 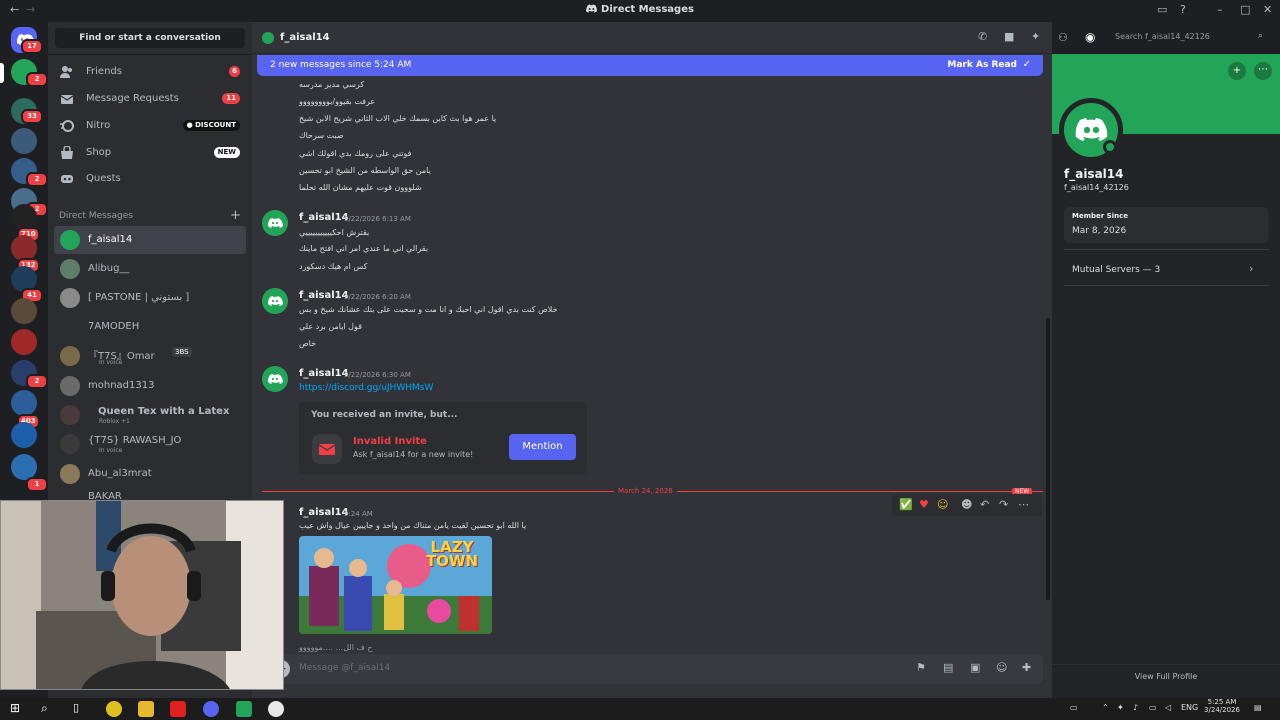 I want to click on dm-search-input: Search f_aisal14_42126 ⌕, so click(x=1191, y=37).